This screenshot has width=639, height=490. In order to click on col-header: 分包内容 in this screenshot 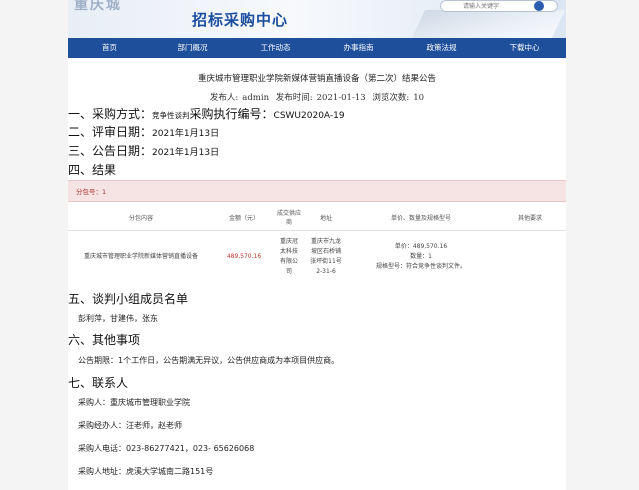, I will do `click(141, 217)`.